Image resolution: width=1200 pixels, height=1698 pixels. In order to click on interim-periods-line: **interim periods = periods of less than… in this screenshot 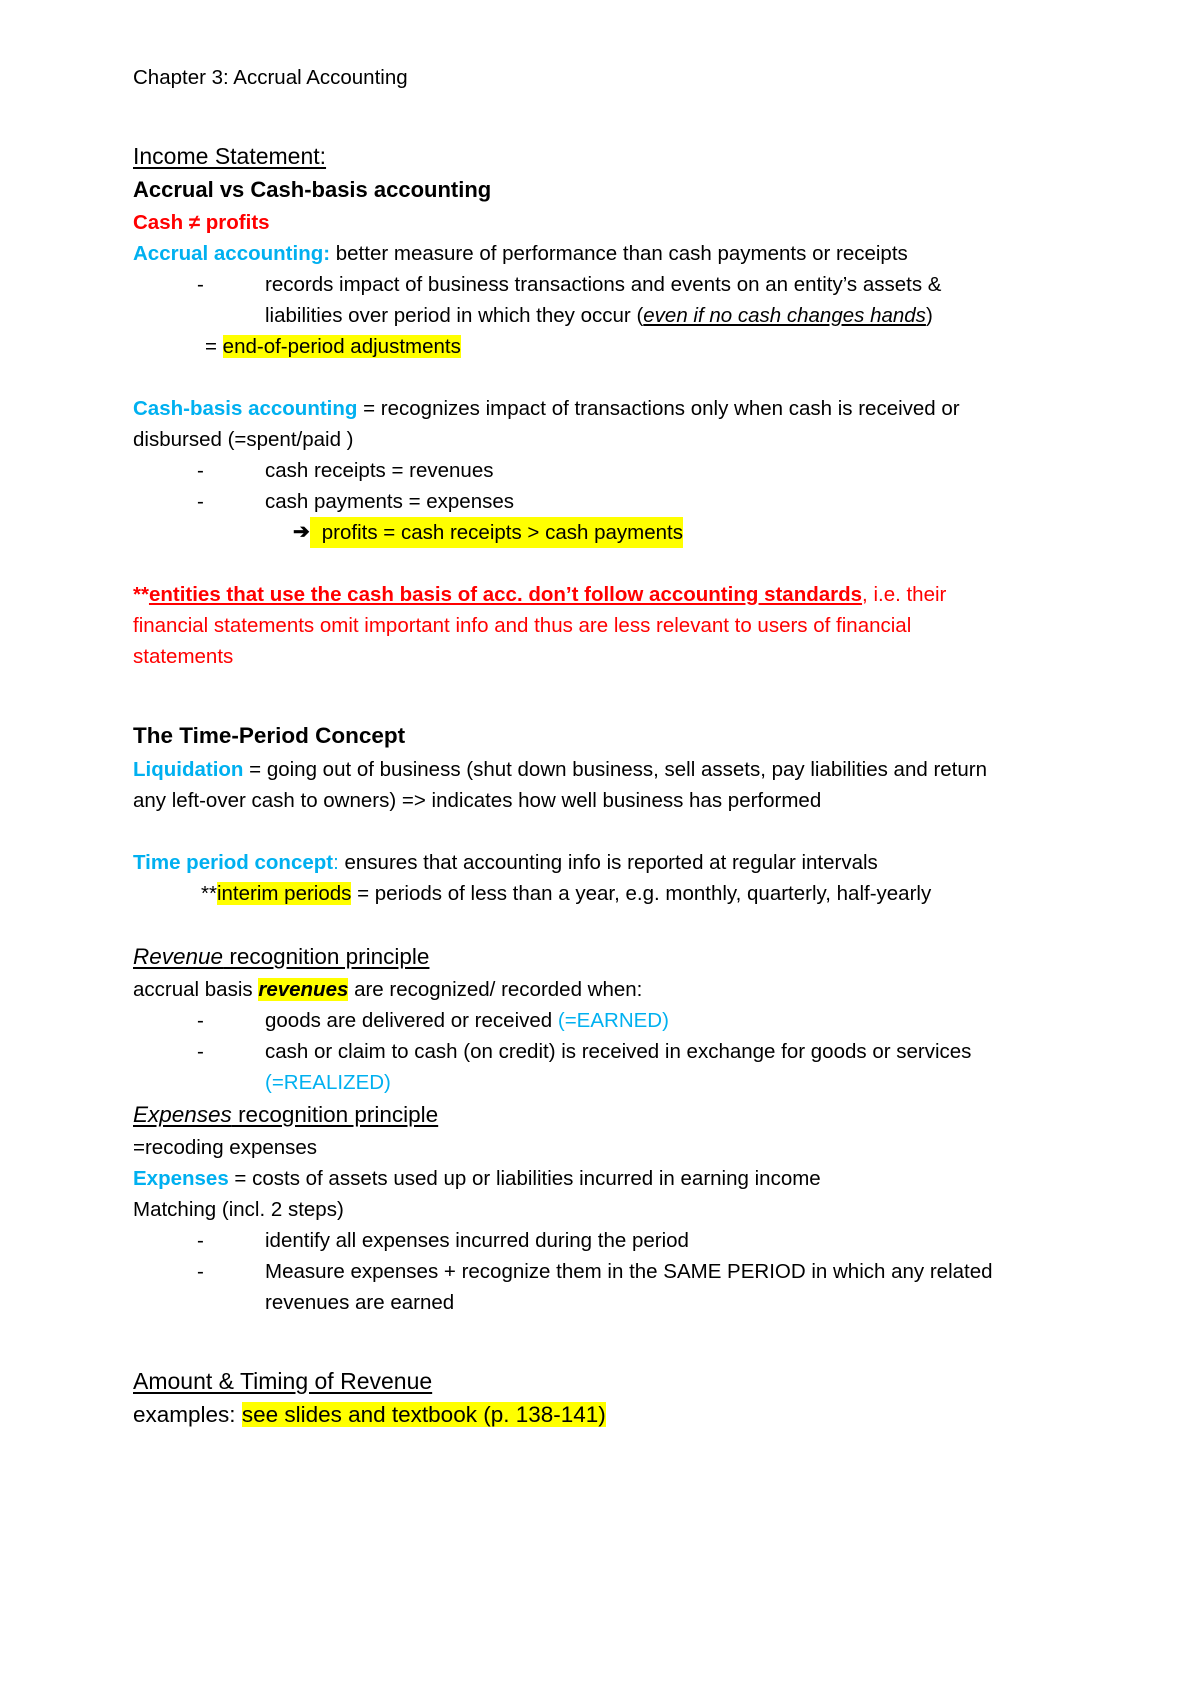, I will do `click(602, 893)`.